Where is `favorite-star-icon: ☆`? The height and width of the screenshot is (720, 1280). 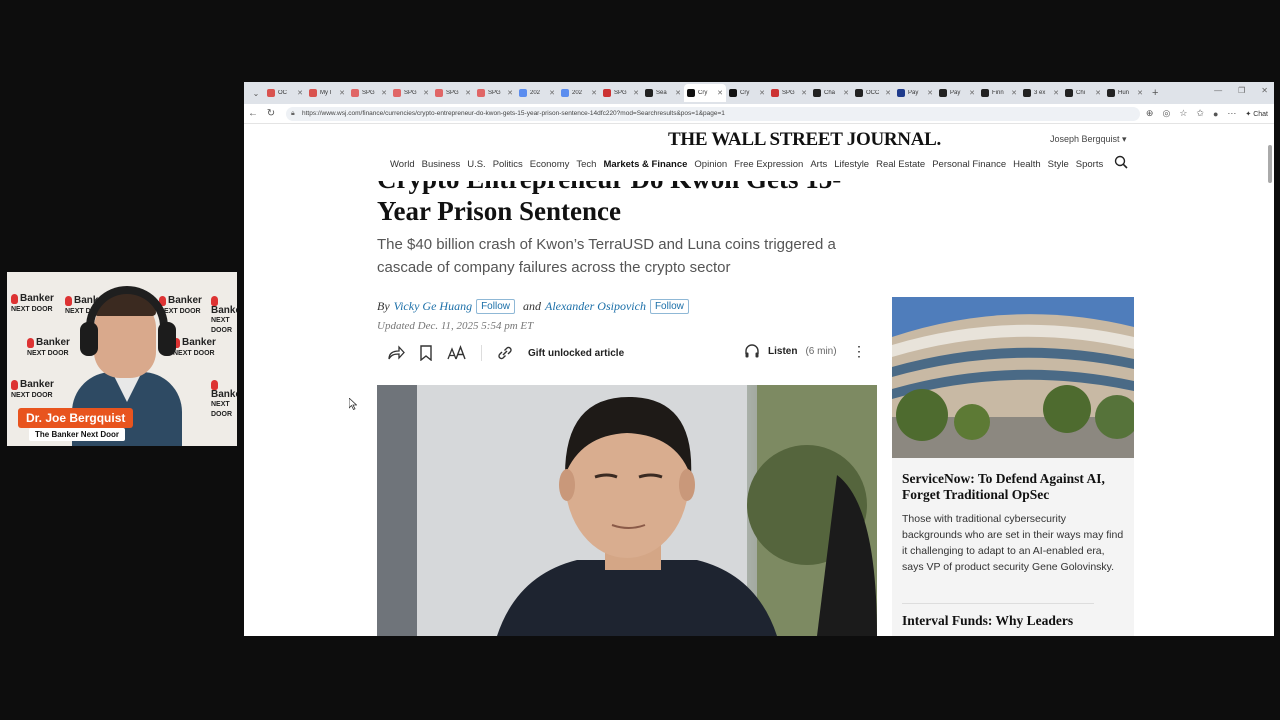
favorite-star-icon: ☆ is located at coordinates (1183, 113).